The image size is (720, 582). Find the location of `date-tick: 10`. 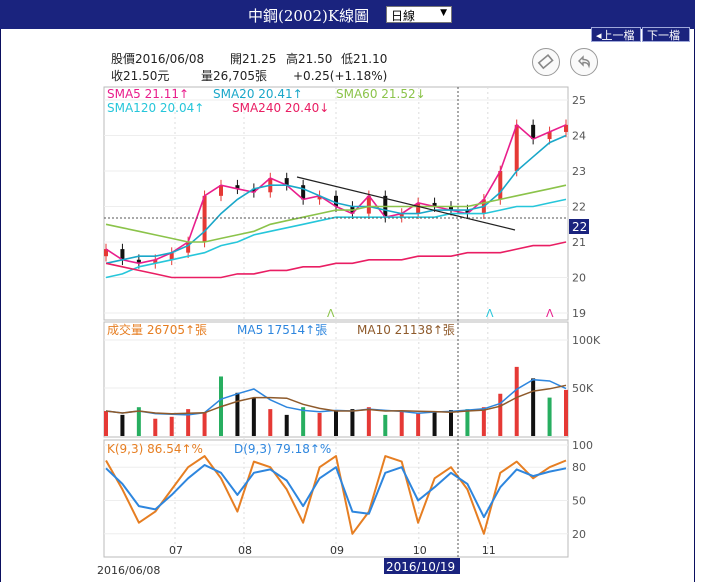

date-tick: 10 is located at coordinates (420, 550).